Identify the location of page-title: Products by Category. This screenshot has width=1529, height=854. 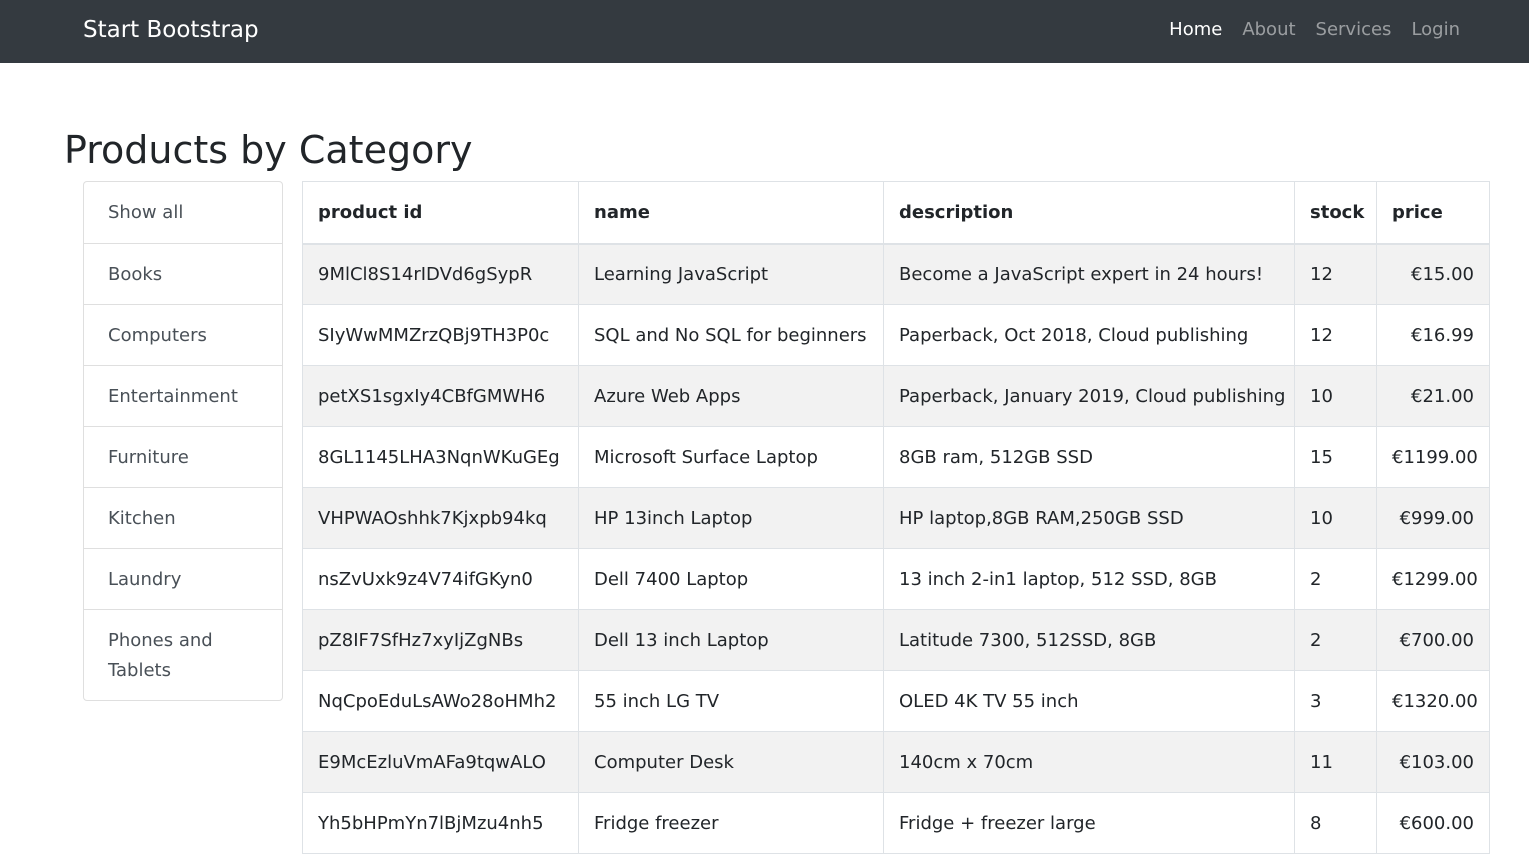
(268, 150).